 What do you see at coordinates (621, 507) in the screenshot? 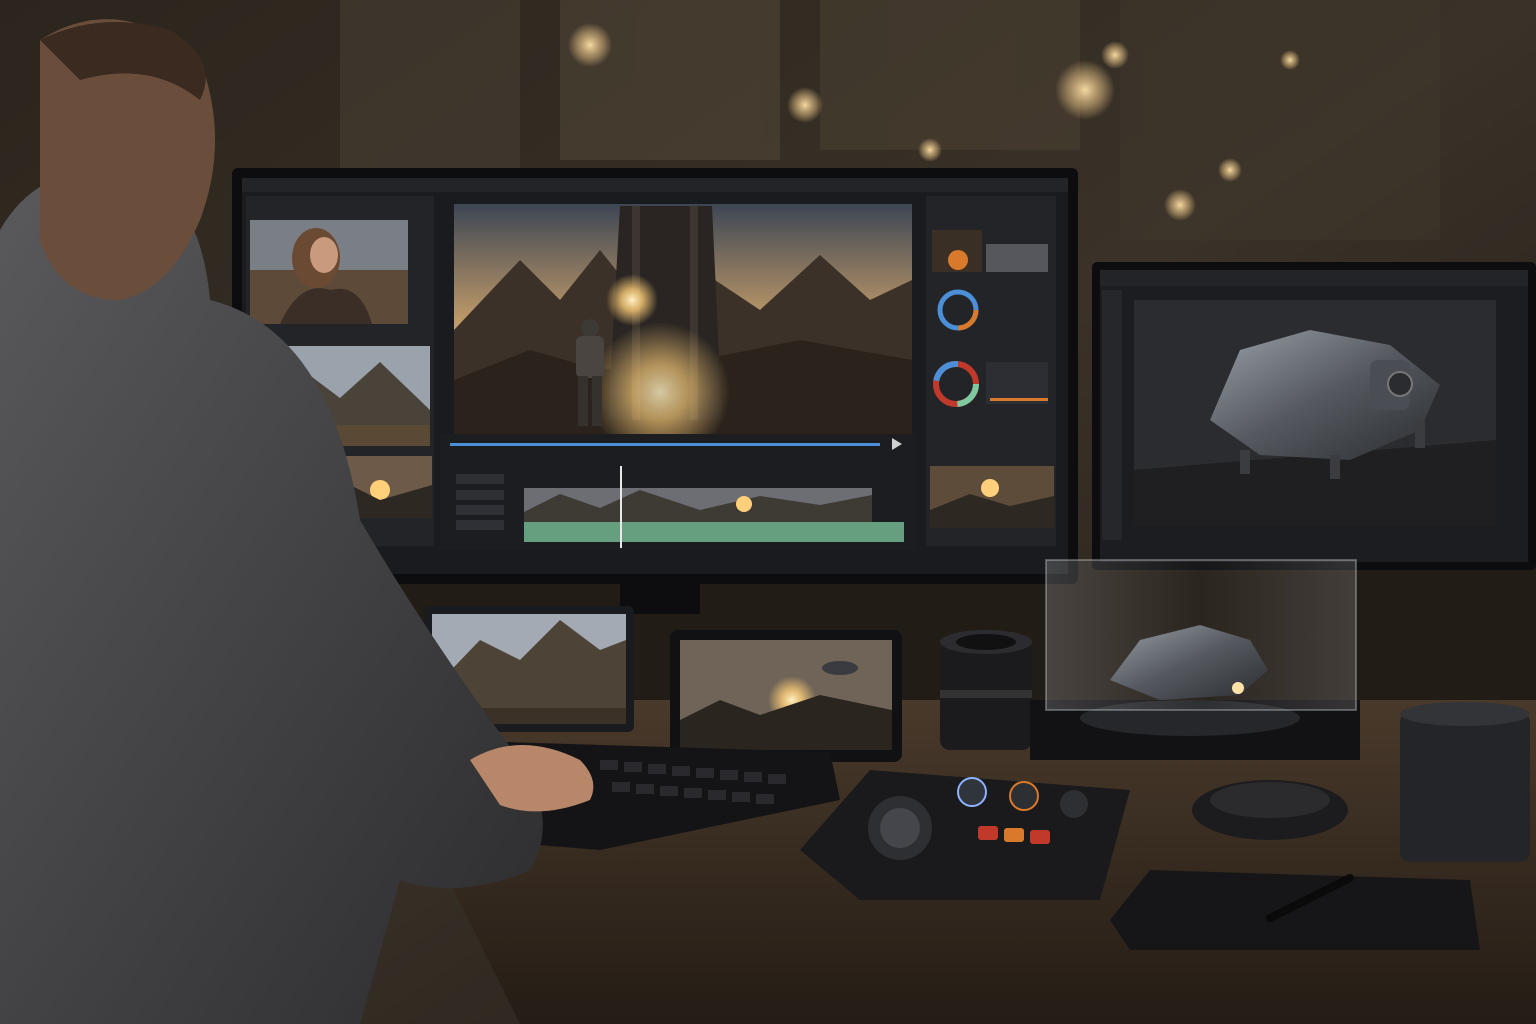
I see `timeline-playhead` at bounding box center [621, 507].